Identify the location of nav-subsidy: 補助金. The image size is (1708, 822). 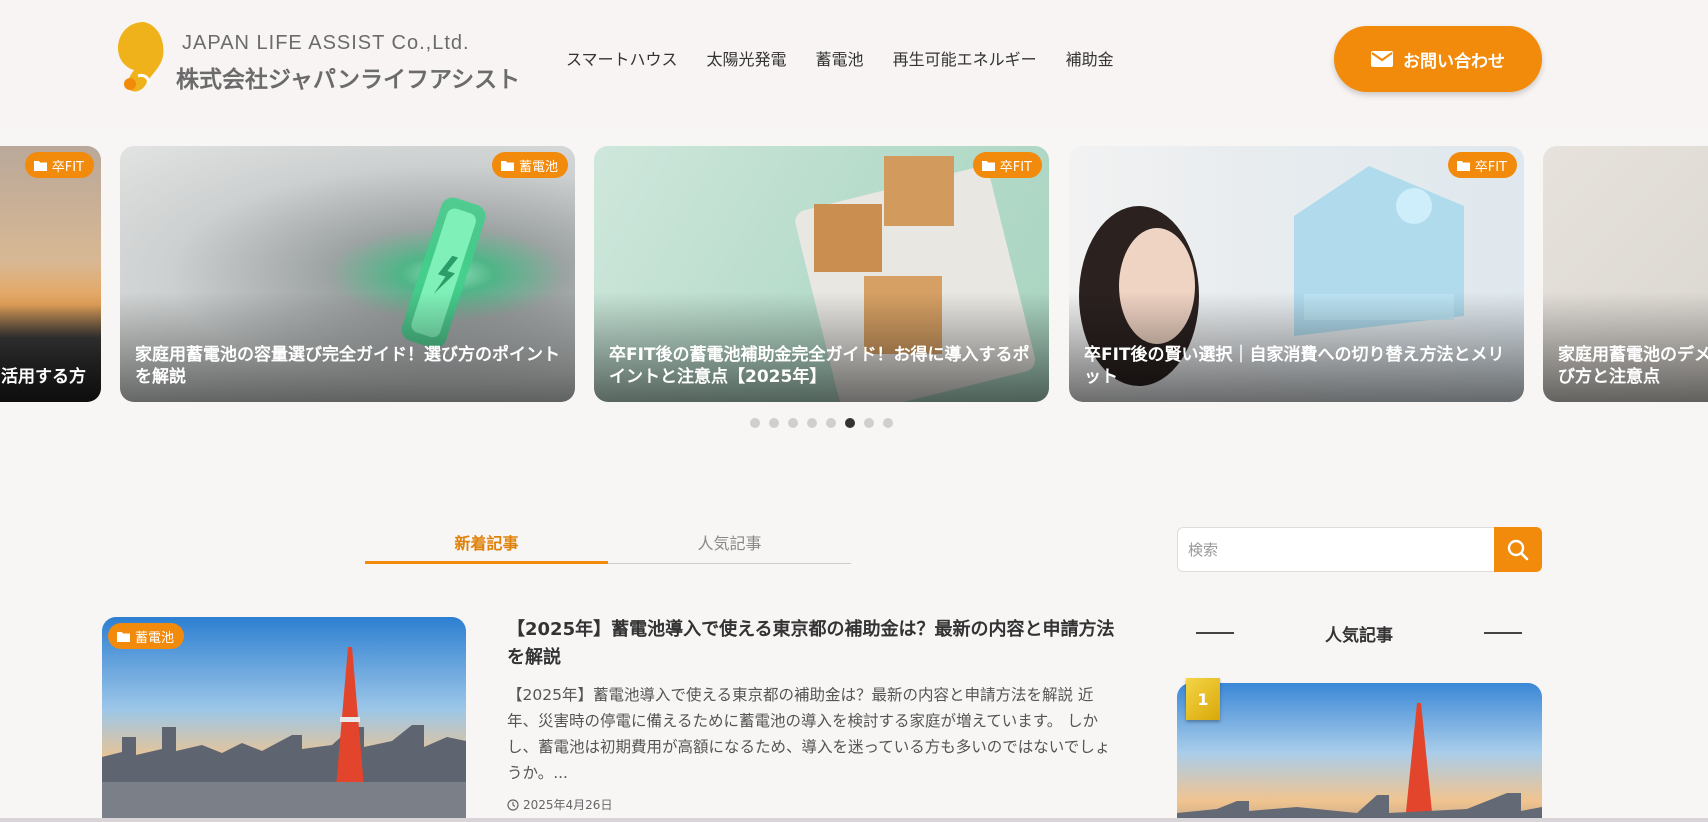
(1090, 58).